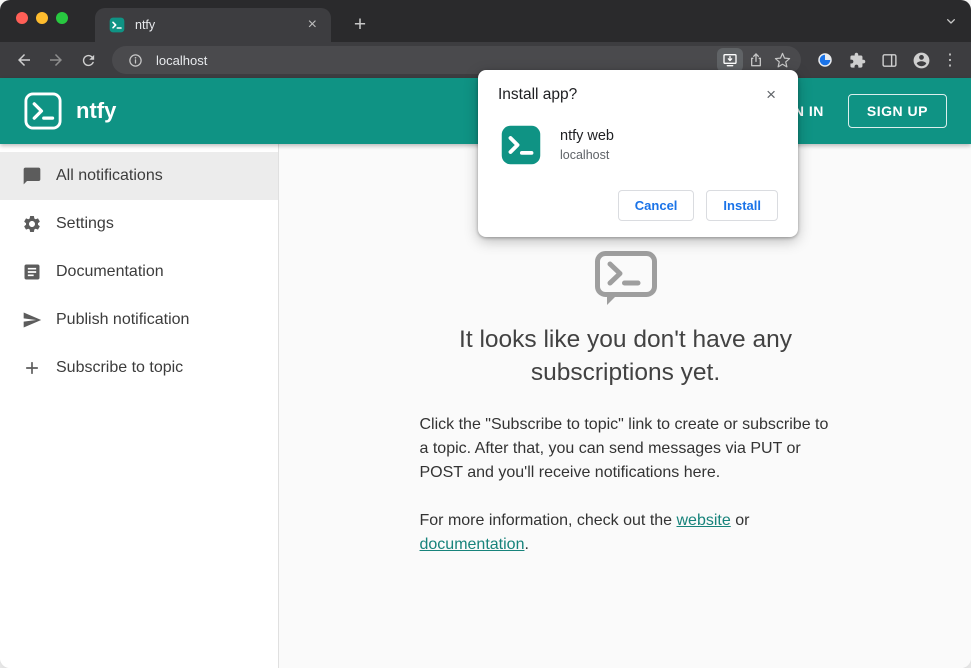 The width and height of the screenshot is (971, 668). What do you see at coordinates (921, 60) in the screenshot?
I see `profile-avatar` at bounding box center [921, 60].